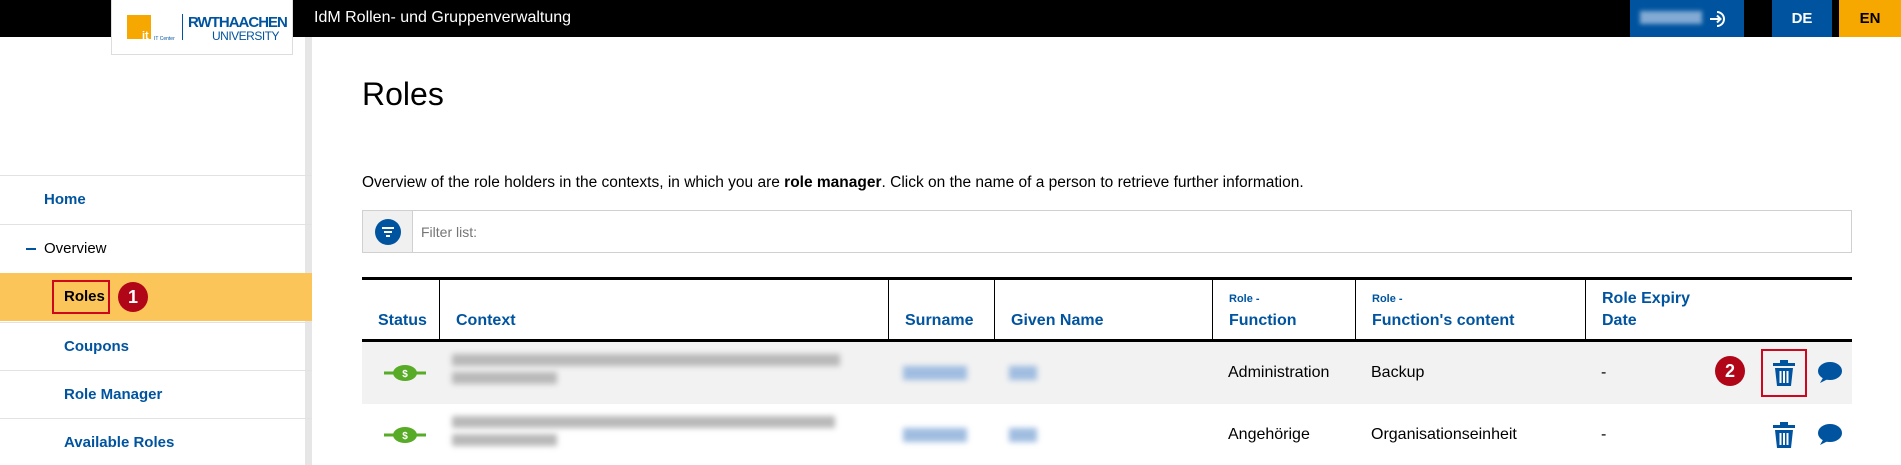 The image size is (1901, 465). What do you see at coordinates (1646, 298) in the screenshot?
I see `column-label: Role Expiry` at bounding box center [1646, 298].